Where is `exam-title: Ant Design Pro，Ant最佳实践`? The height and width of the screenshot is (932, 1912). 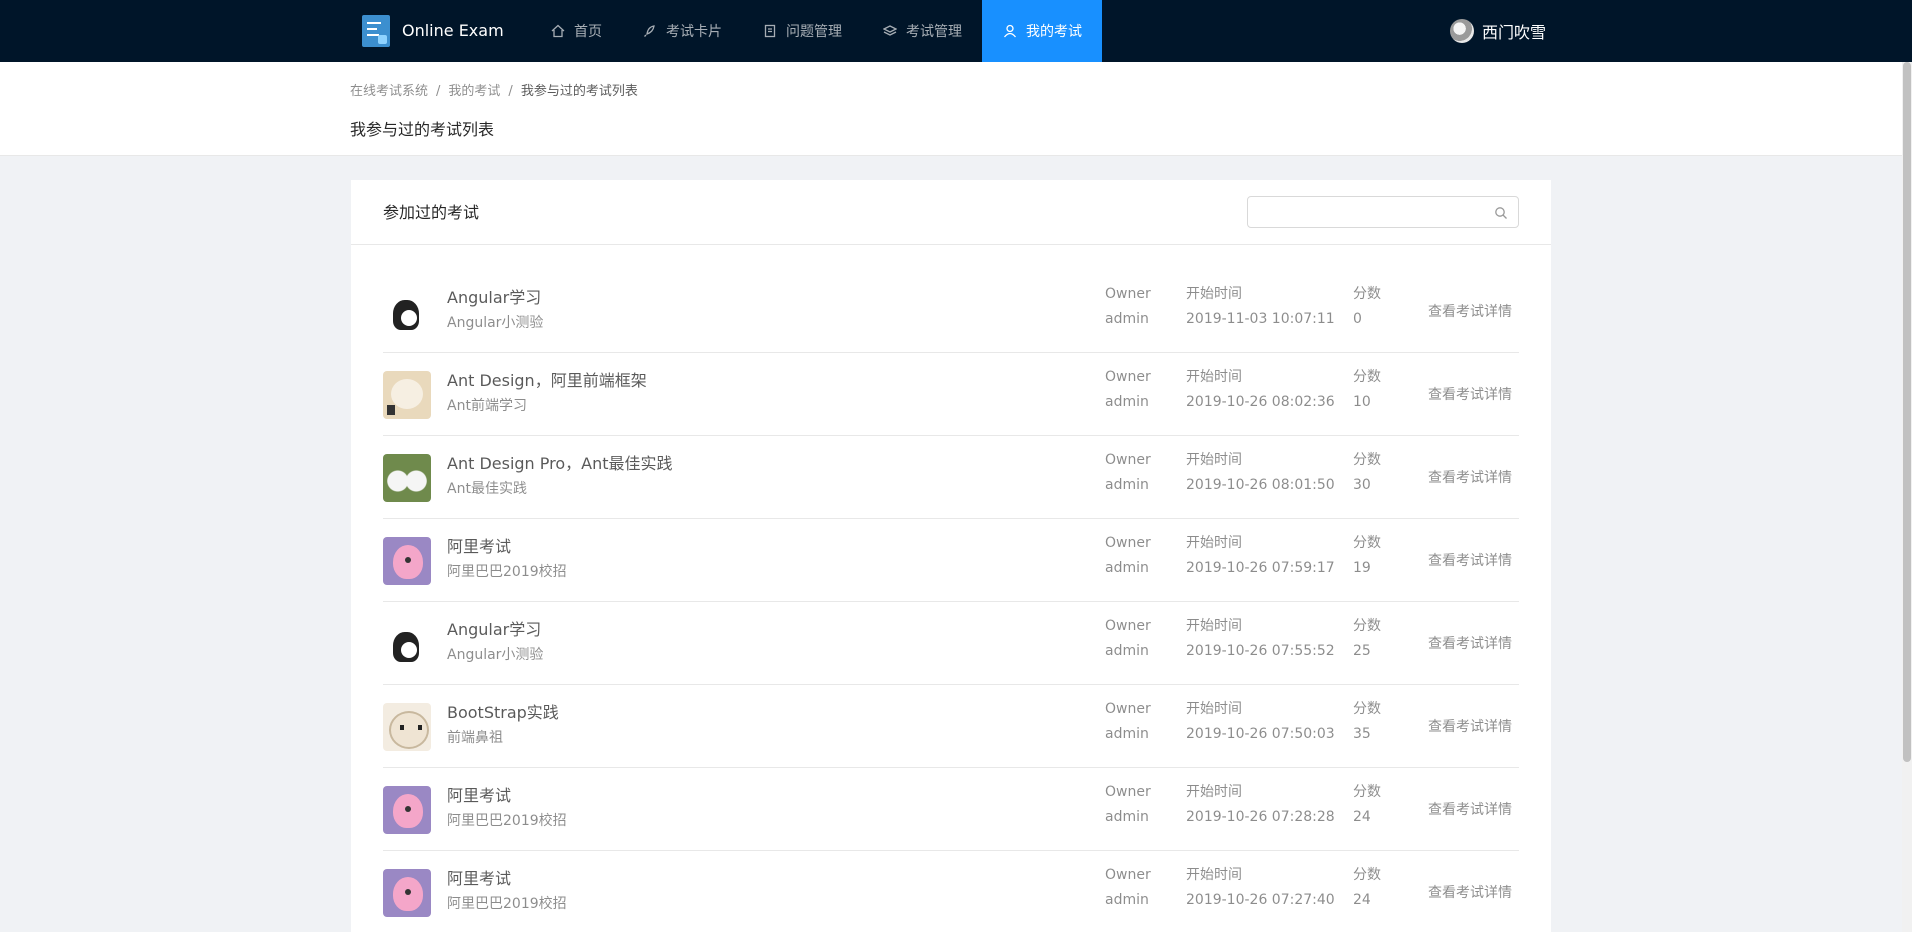 exam-title: Ant Design Pro，Ant最佳实践 is located at coordinates (560, 462).